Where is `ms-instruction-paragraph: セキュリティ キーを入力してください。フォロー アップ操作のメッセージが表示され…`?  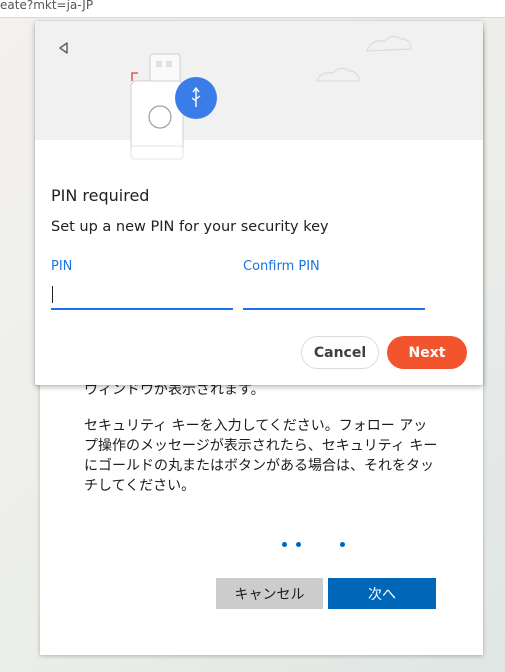
ms-instruction-paragraph: セキュリティ キーを入力してください。フォロー アップ操作のメッセージが表示され… is located at coordinates (261, 456).